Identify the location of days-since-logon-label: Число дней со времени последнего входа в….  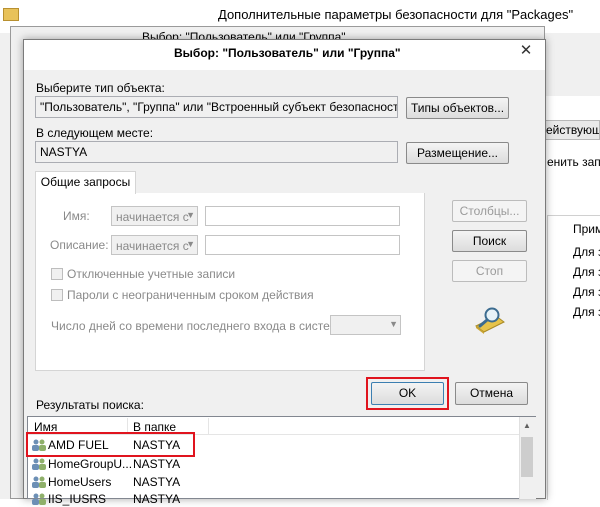
(199, 326).